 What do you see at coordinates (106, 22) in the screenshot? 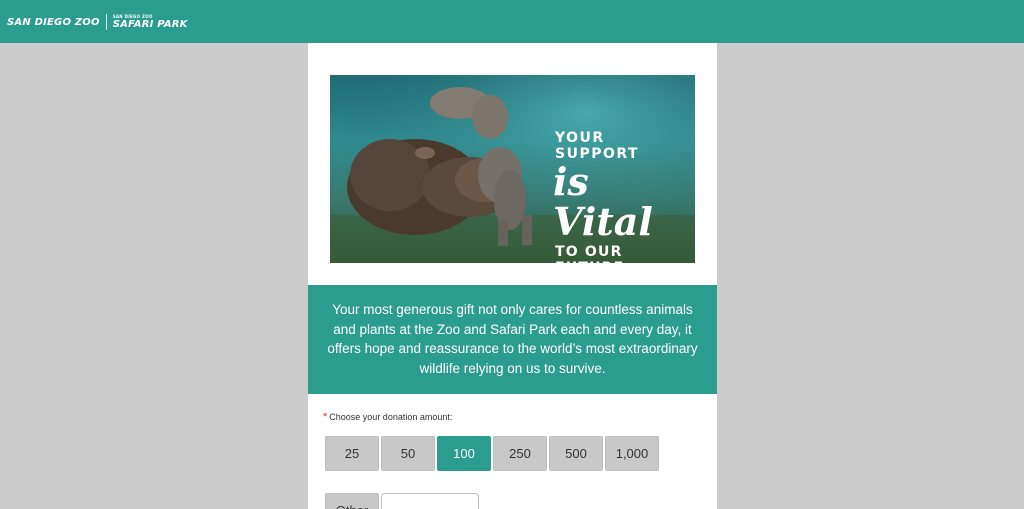
I see `logo-divider` at bounding box center [106, 22].